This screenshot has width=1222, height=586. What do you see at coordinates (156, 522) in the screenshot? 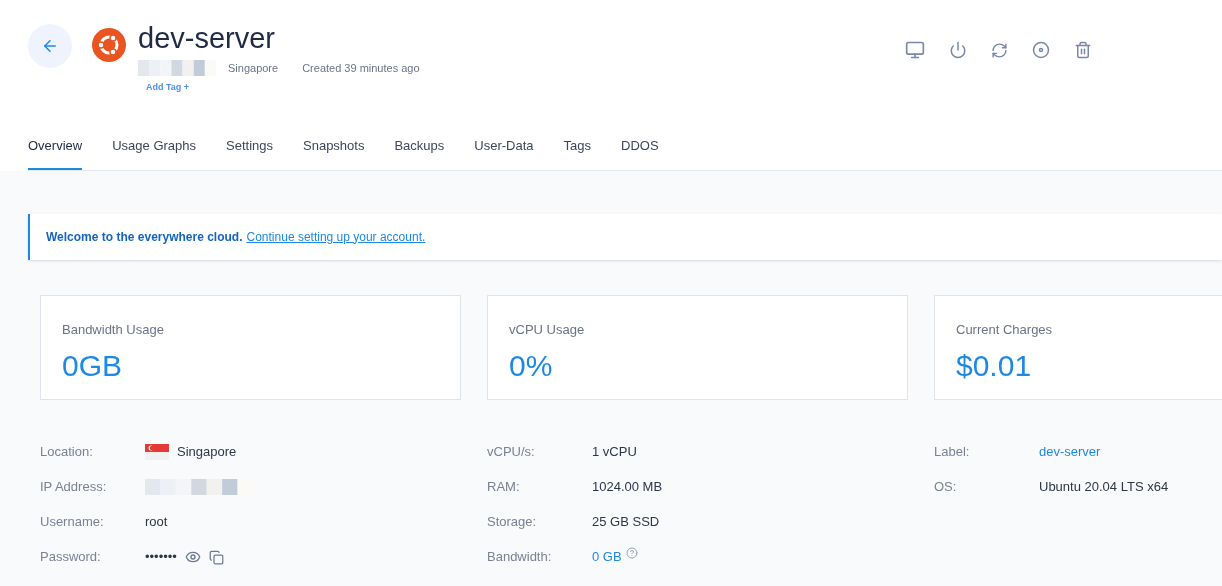
I see `detail-value: root` at bounding box center [156, 522].